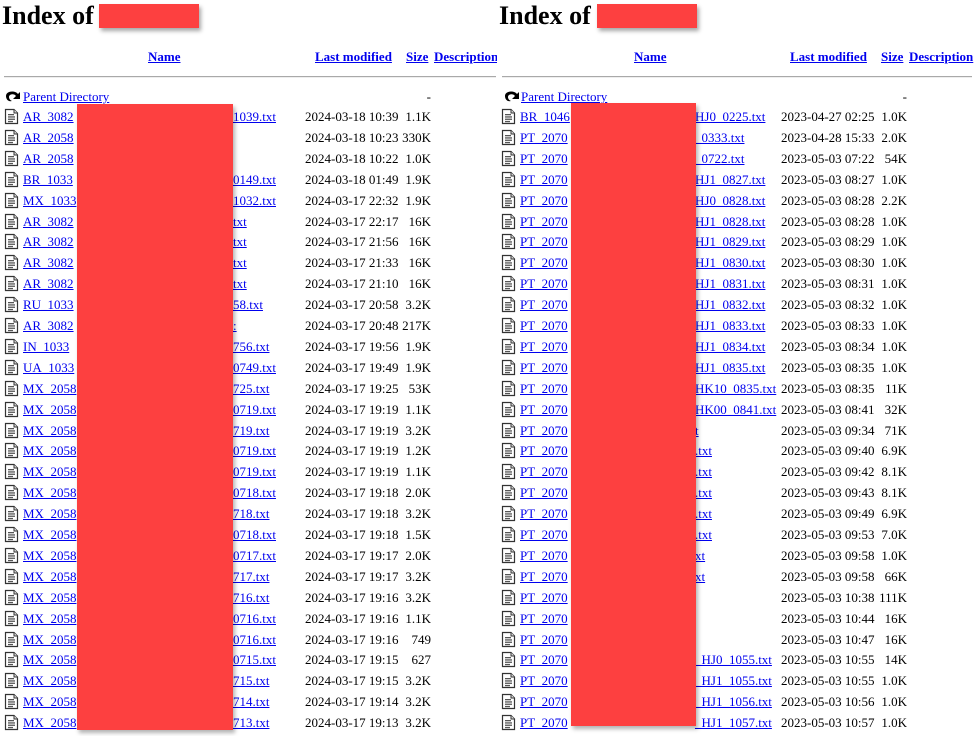 This screenshot has width=975, height=736. Describe the element at coordinates (733, 722) in the screenshot. I see `file-name-link-suffix: _HJ1_1057.txt` at that location.